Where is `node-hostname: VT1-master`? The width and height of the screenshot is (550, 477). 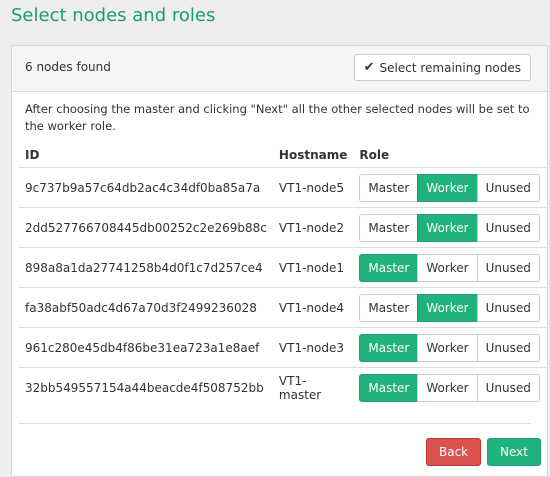 node-hostname: VT1-master is located at coordinates (300, 387).